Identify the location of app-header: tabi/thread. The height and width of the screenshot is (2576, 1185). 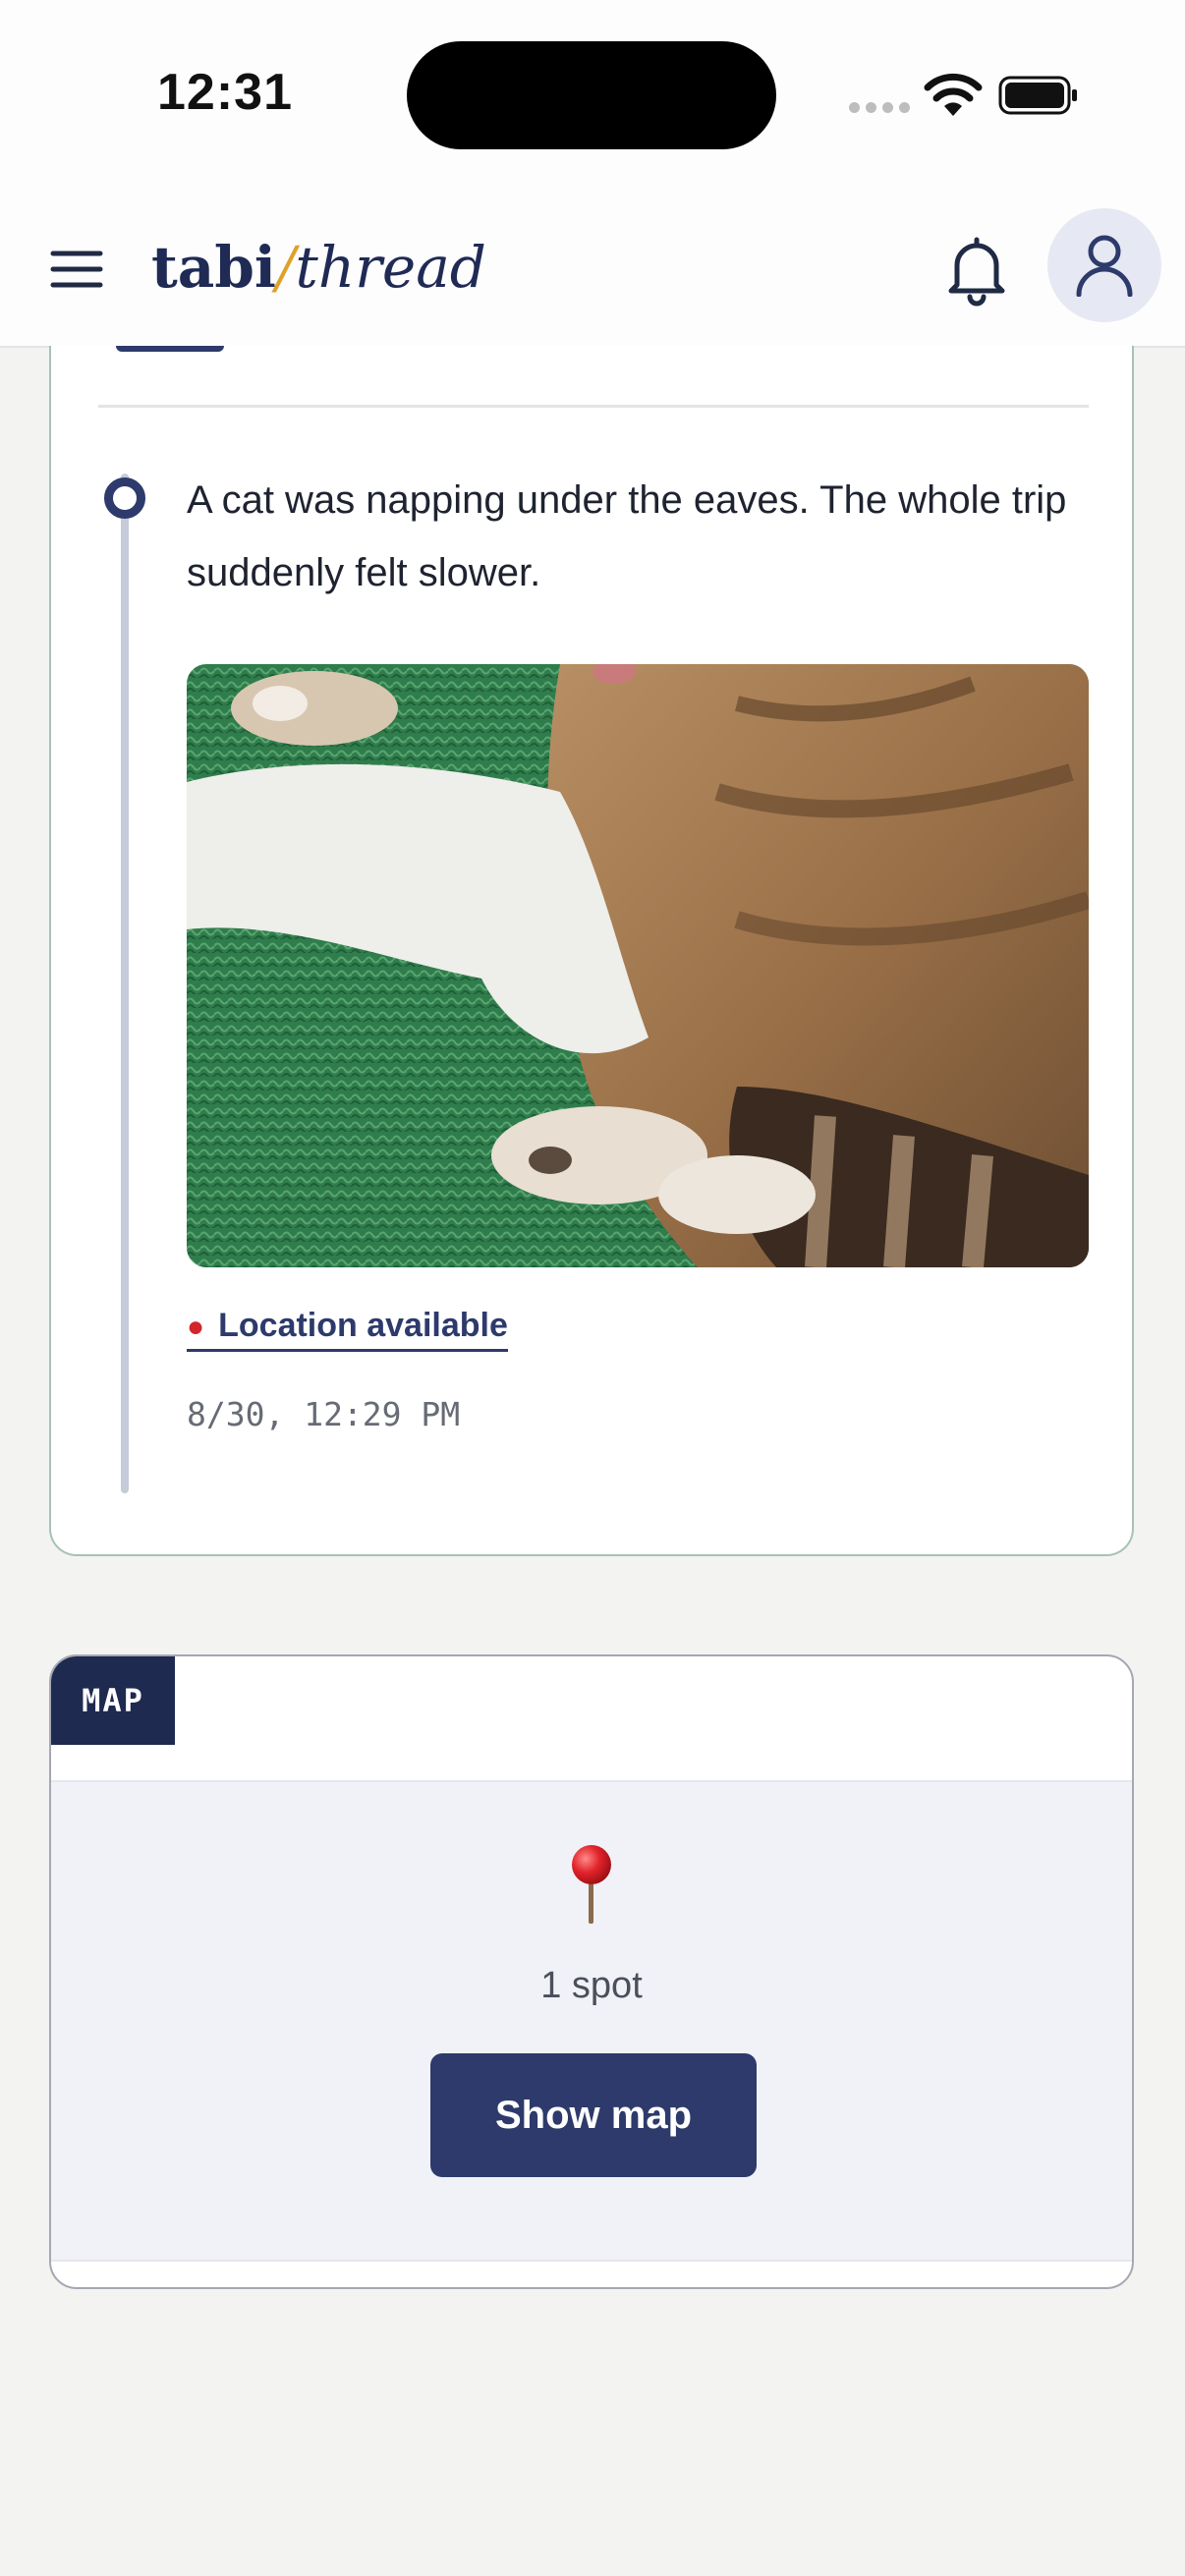
(592, 272).